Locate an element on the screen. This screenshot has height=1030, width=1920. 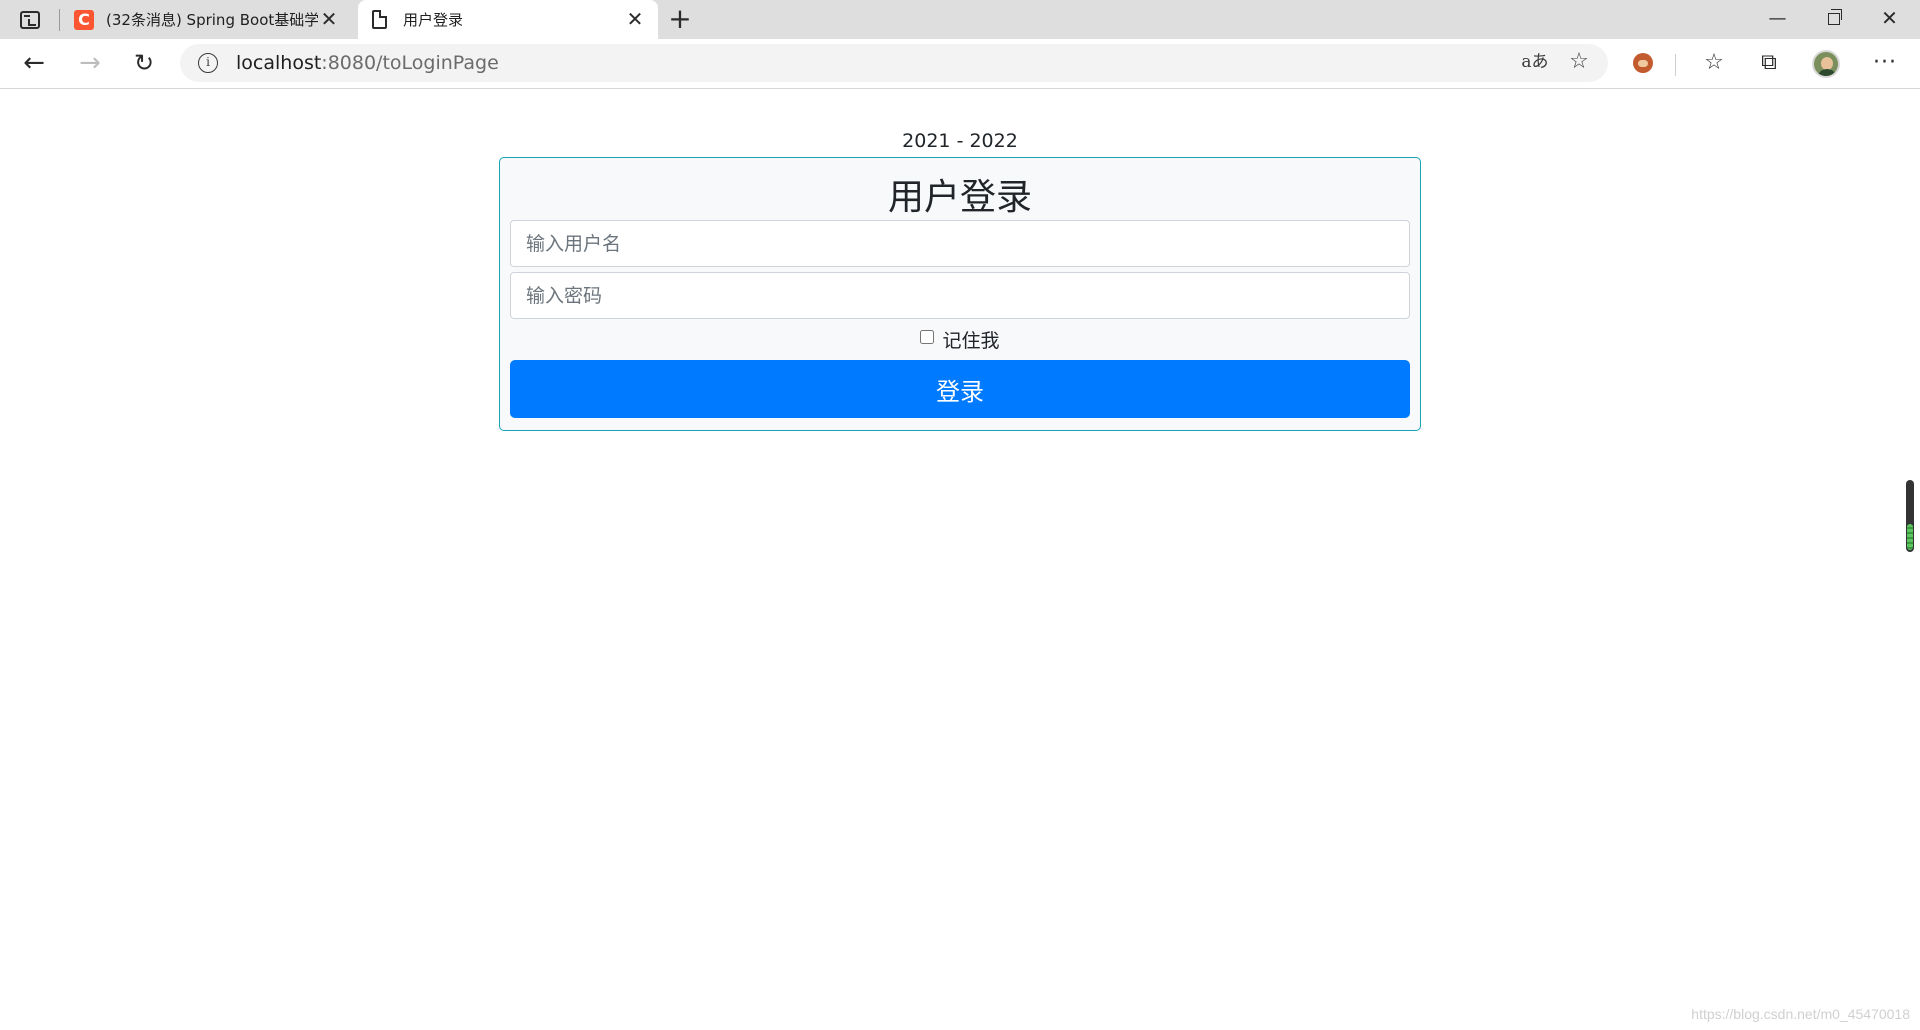
forward-button: → is located at coordinates (90, 64).